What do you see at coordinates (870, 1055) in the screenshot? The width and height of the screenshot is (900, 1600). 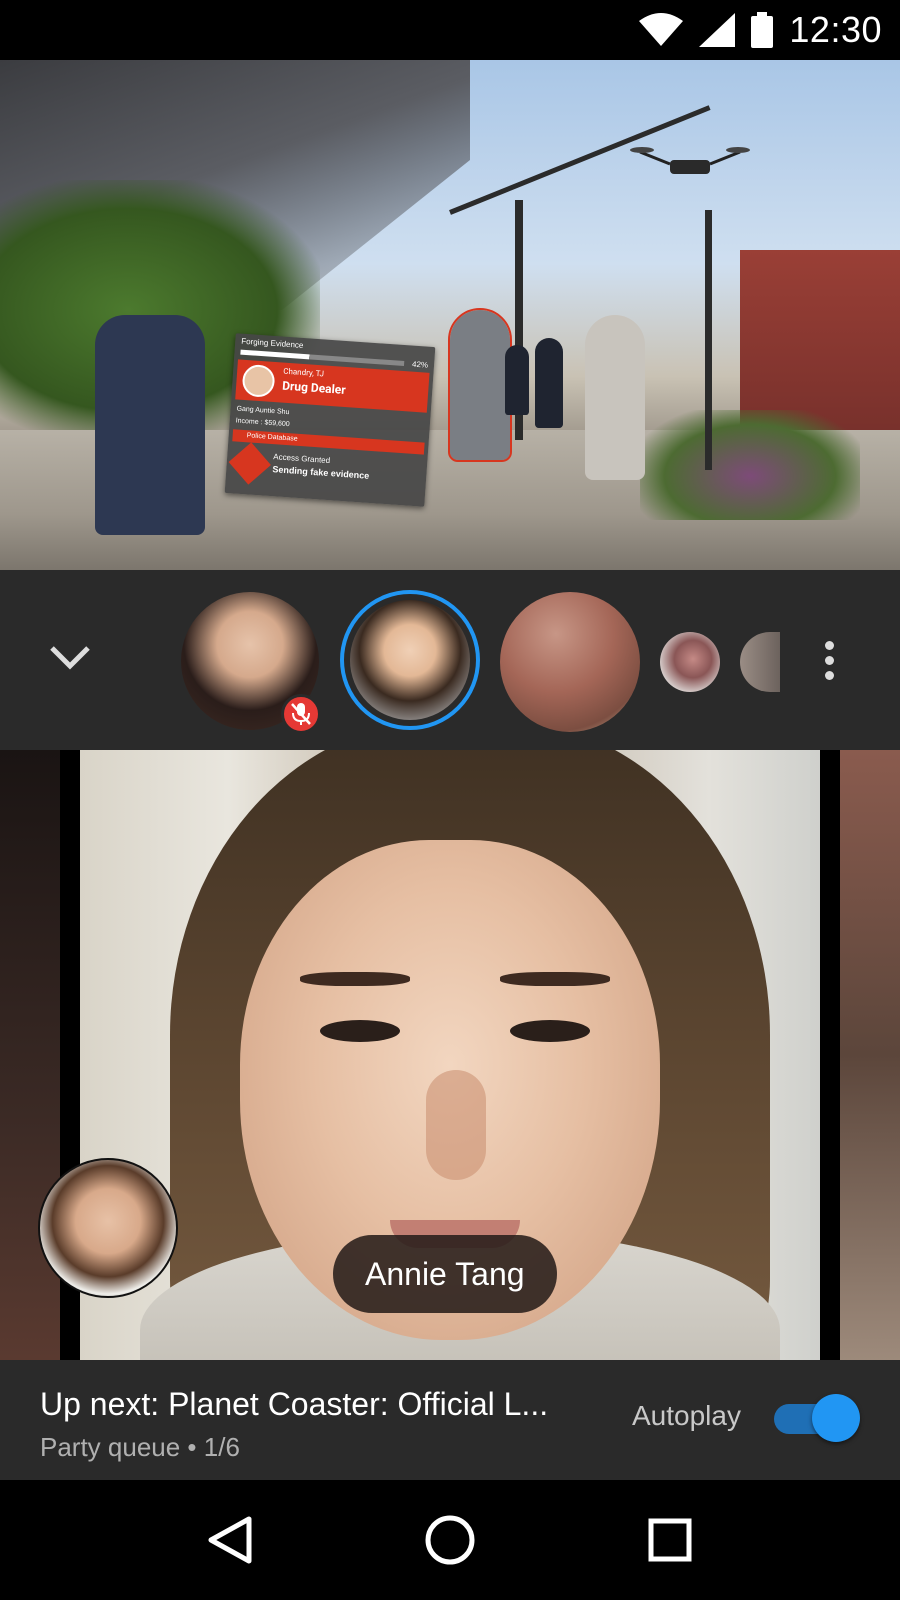 I see `next-participant-video` at bounding box center [870, 1055].